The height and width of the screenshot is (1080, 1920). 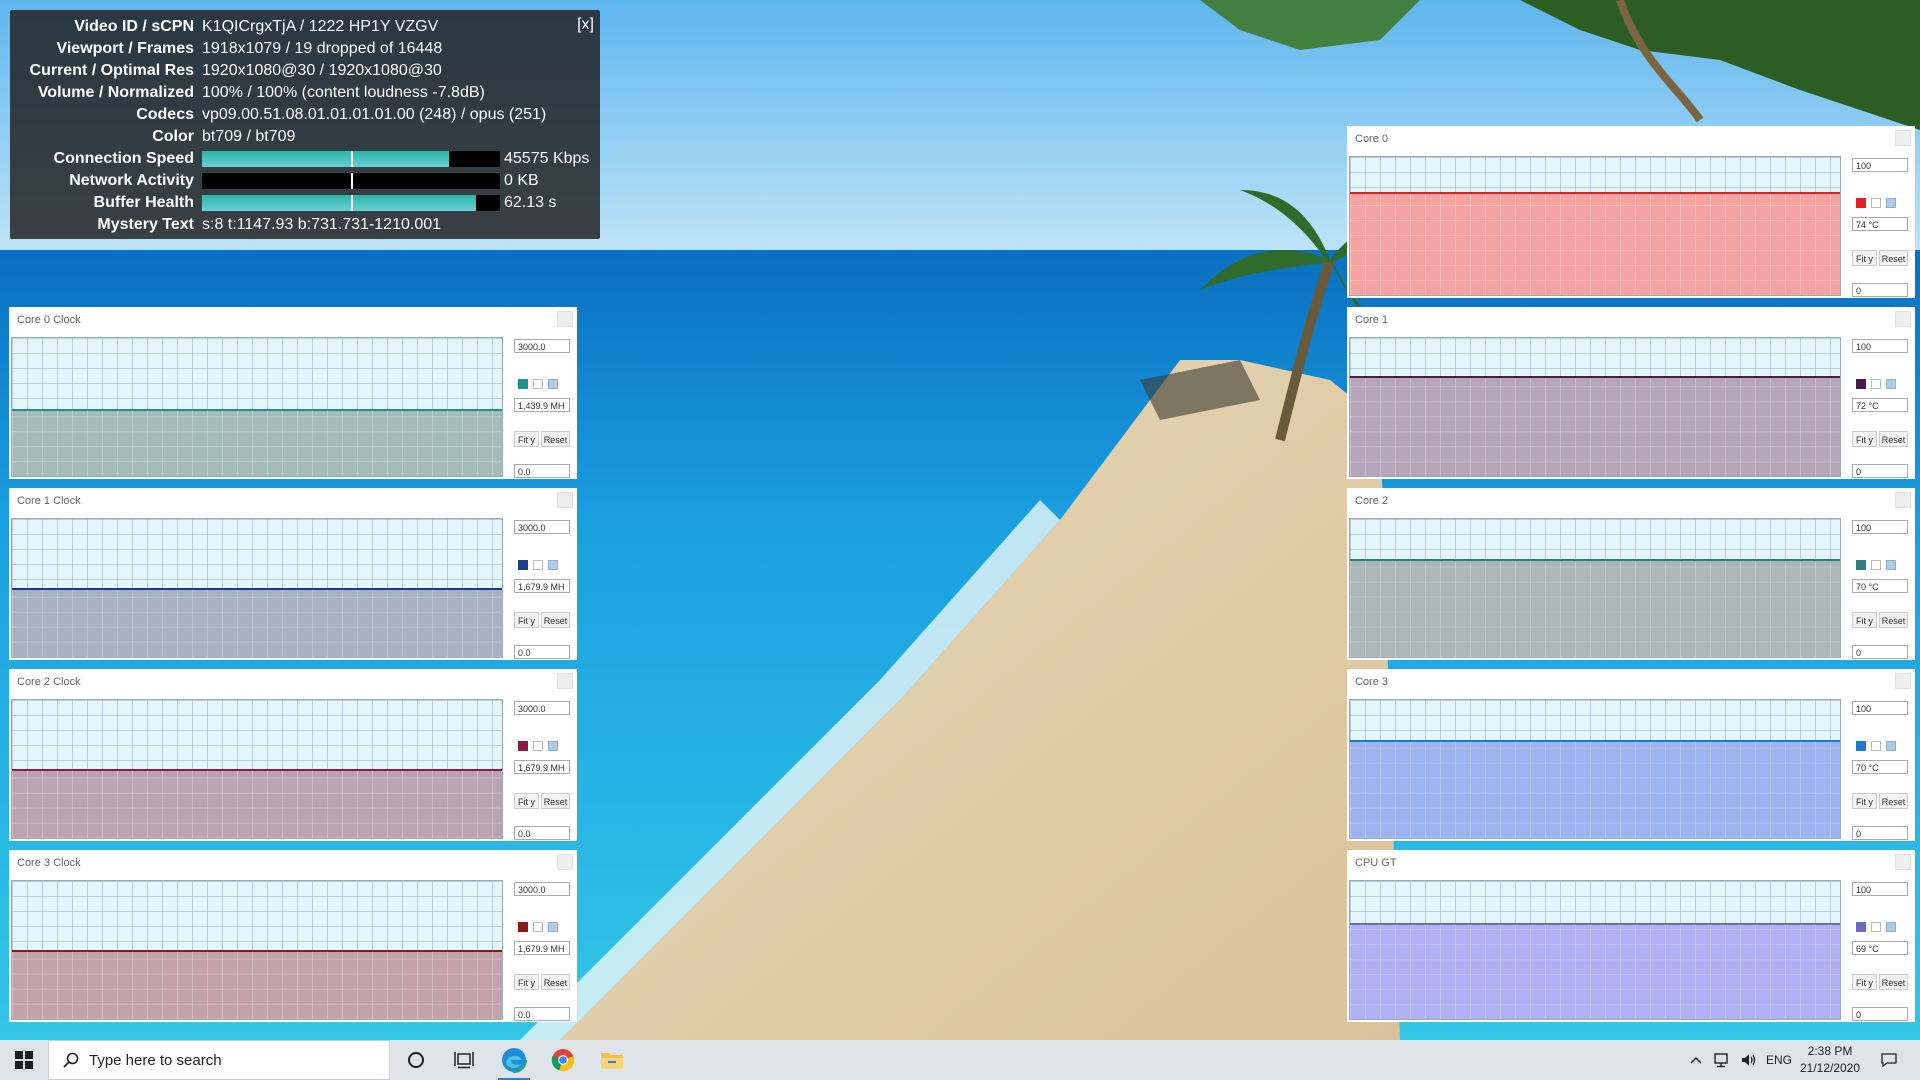 What do you see at coordinates (1696, 1060) in the screenshot?
I see `show-hidden-icons-button` at bounding box center [1696, 1060].